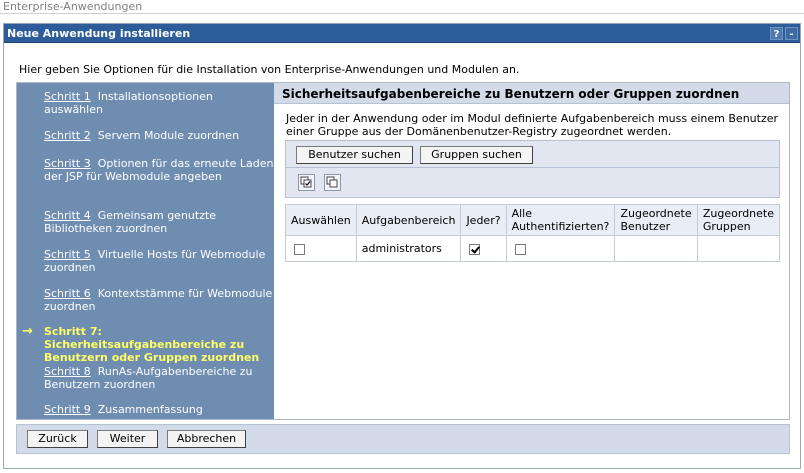  What do you see at coordinates (299, 249) in the screenshot?
I see `select-checkbox` at bounding box center [299, 249].